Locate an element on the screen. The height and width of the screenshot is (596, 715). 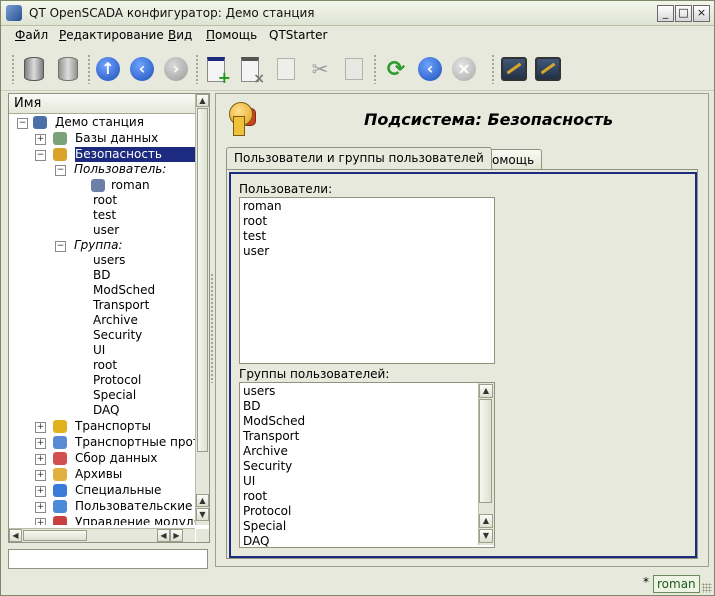
resize-grip is located at coordinates (707, 588).